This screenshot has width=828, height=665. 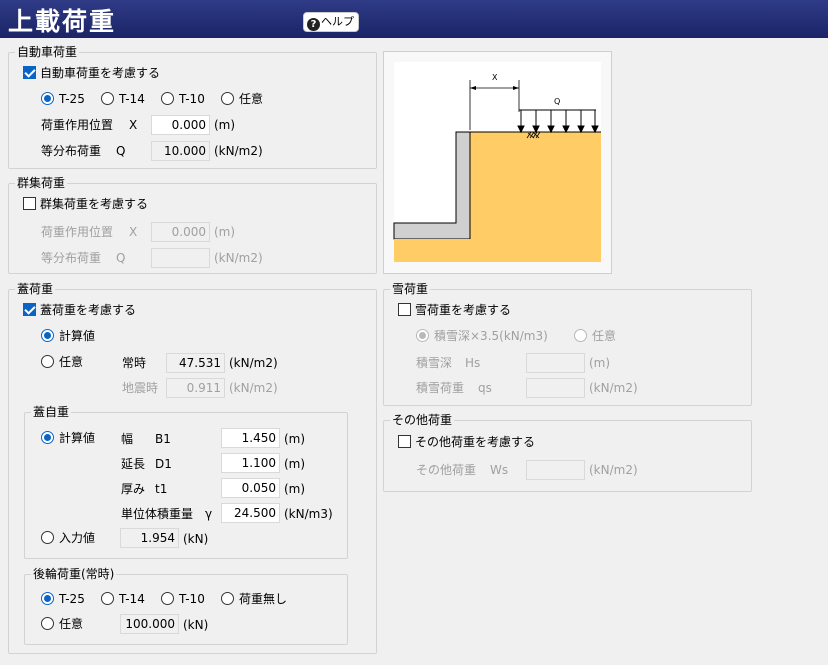 I want to click on thickness-unit: (m), so click(x=295, y=489).